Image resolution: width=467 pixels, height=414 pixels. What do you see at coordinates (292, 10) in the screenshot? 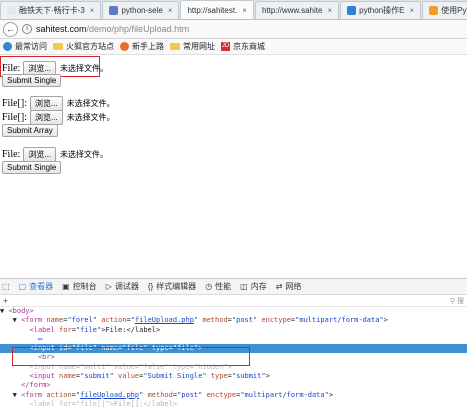
I see `tab-label: http://www.sahite` at bounding box center [292, 10].